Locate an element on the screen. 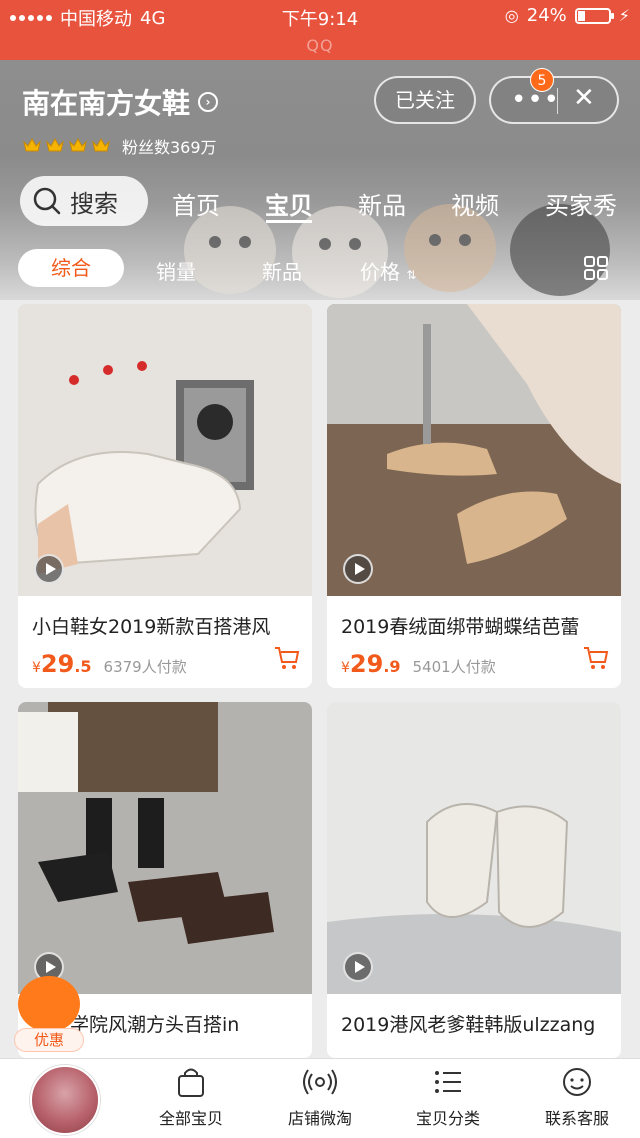 This screenshot has height=1138, width=640. shop-rank-crowns is located at coordinates (66, 145).